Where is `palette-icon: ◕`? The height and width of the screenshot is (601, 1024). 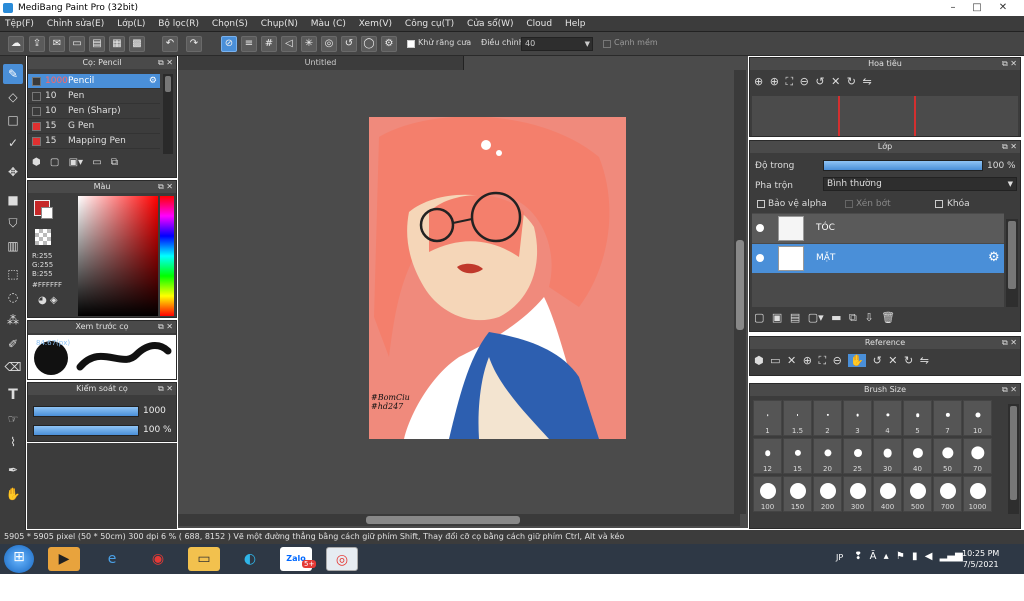 palette-icon: ◕ is located at coordinates (42, 300).